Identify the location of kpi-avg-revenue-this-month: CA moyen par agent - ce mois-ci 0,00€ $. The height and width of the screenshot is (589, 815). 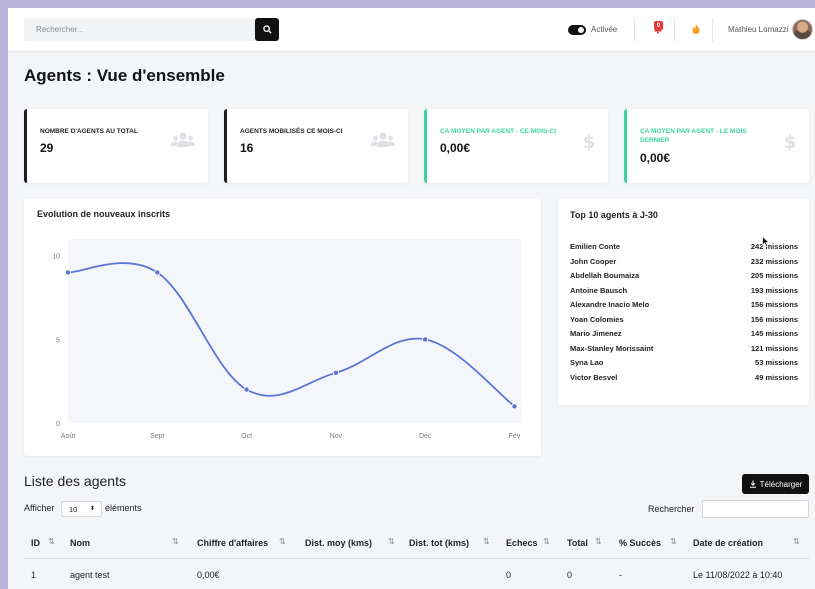
(516, 146).